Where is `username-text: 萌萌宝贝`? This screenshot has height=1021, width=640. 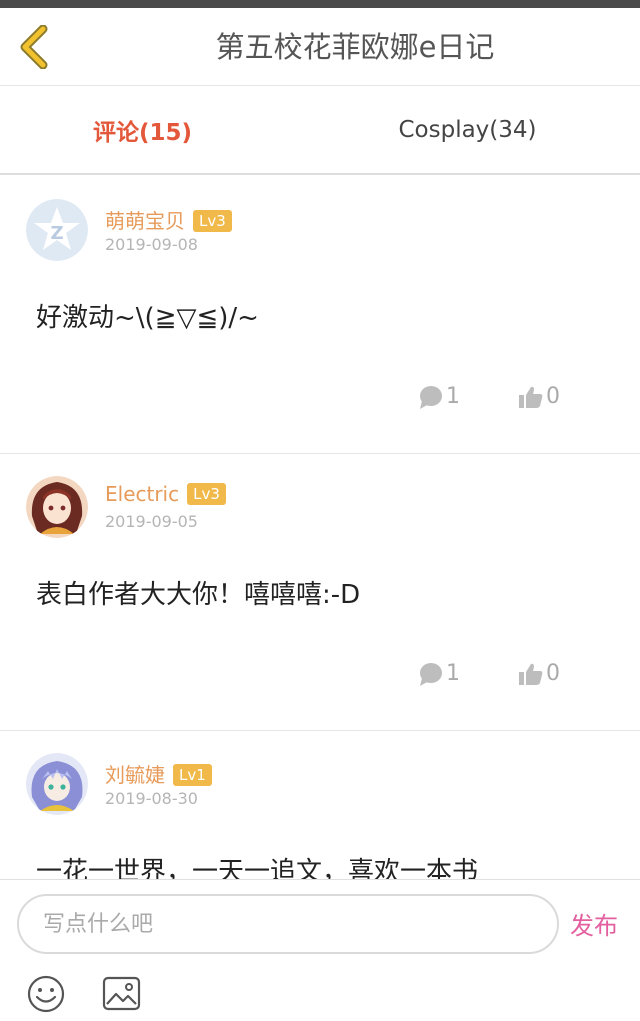
username-text: 萌萌宝贝 is located at coordinates (145, 221).